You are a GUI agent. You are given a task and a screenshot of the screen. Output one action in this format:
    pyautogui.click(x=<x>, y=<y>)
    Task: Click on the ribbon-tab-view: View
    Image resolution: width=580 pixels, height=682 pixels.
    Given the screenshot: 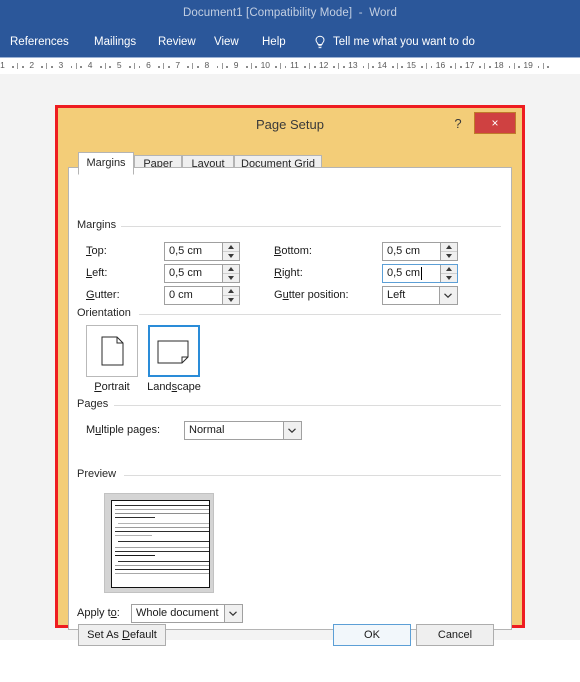 What is the action you would take?
    pyautogui.click(x=226, y=42)
    